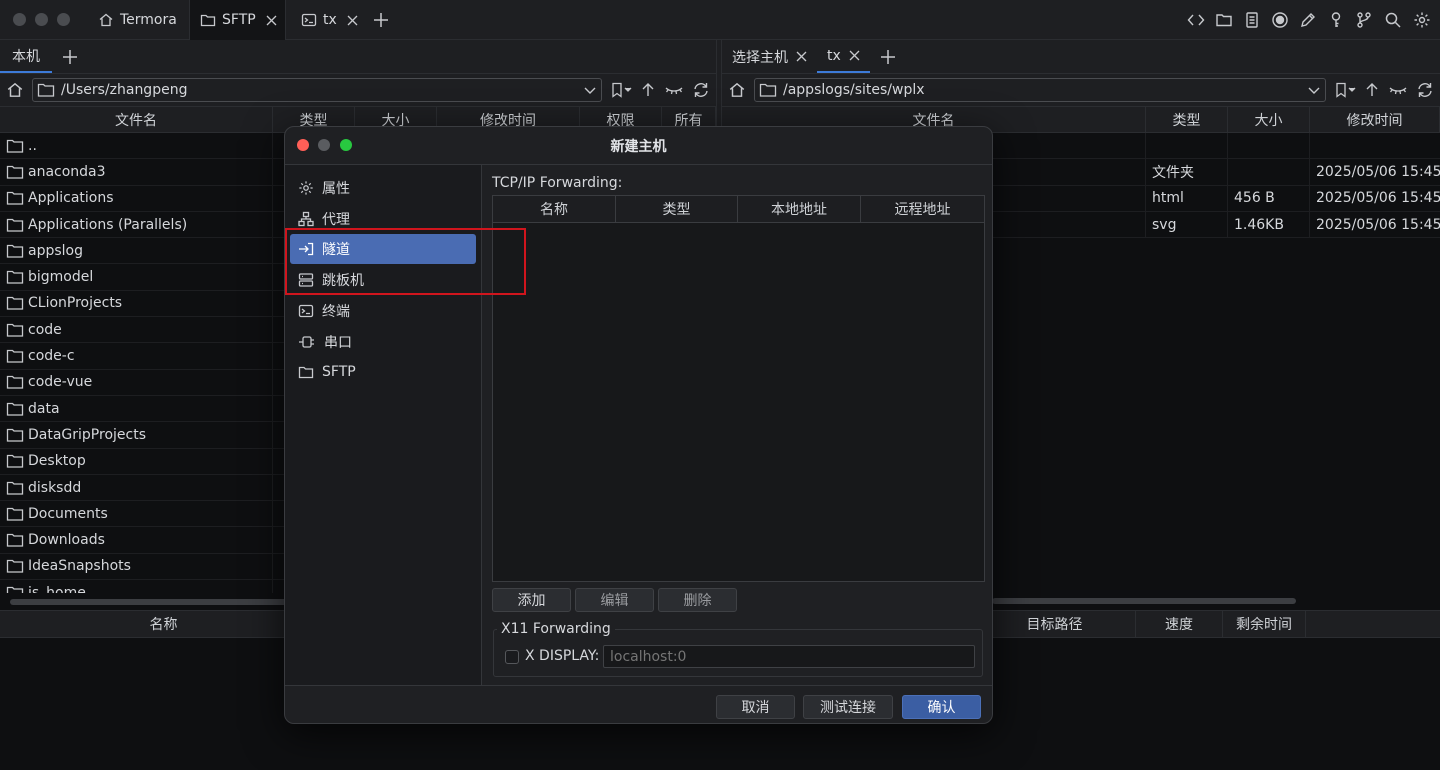 This screenshot has width=1440, height=770. What do you see at coordinates (383, 342) in the screenshot?
I see `nav-item-plug: 串口` at bounding box center [383, 342].